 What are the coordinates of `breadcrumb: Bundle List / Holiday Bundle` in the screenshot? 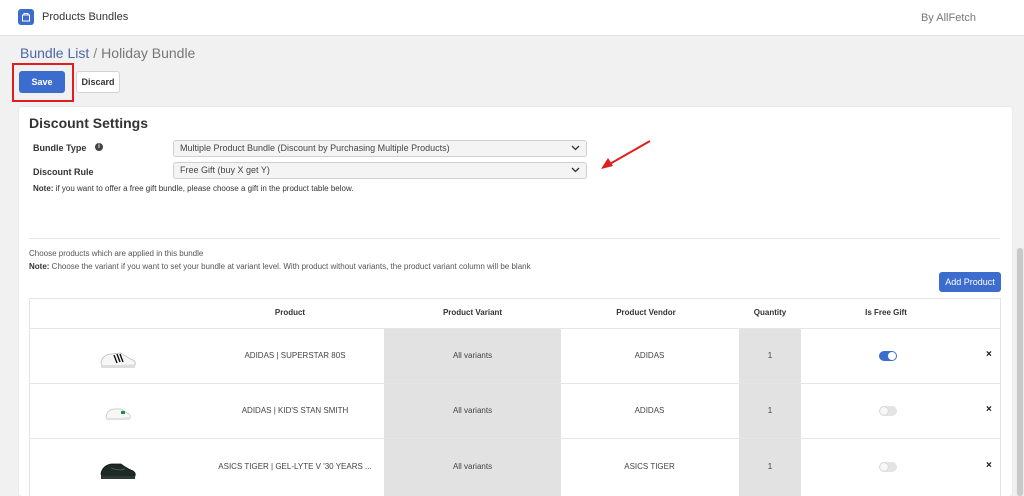 It's located at (107, 53).